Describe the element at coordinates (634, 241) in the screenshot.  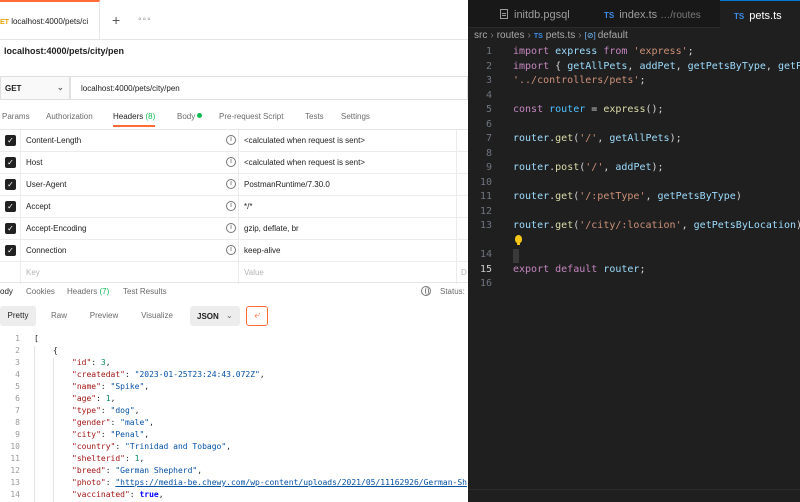
I see `code-line` at that location.